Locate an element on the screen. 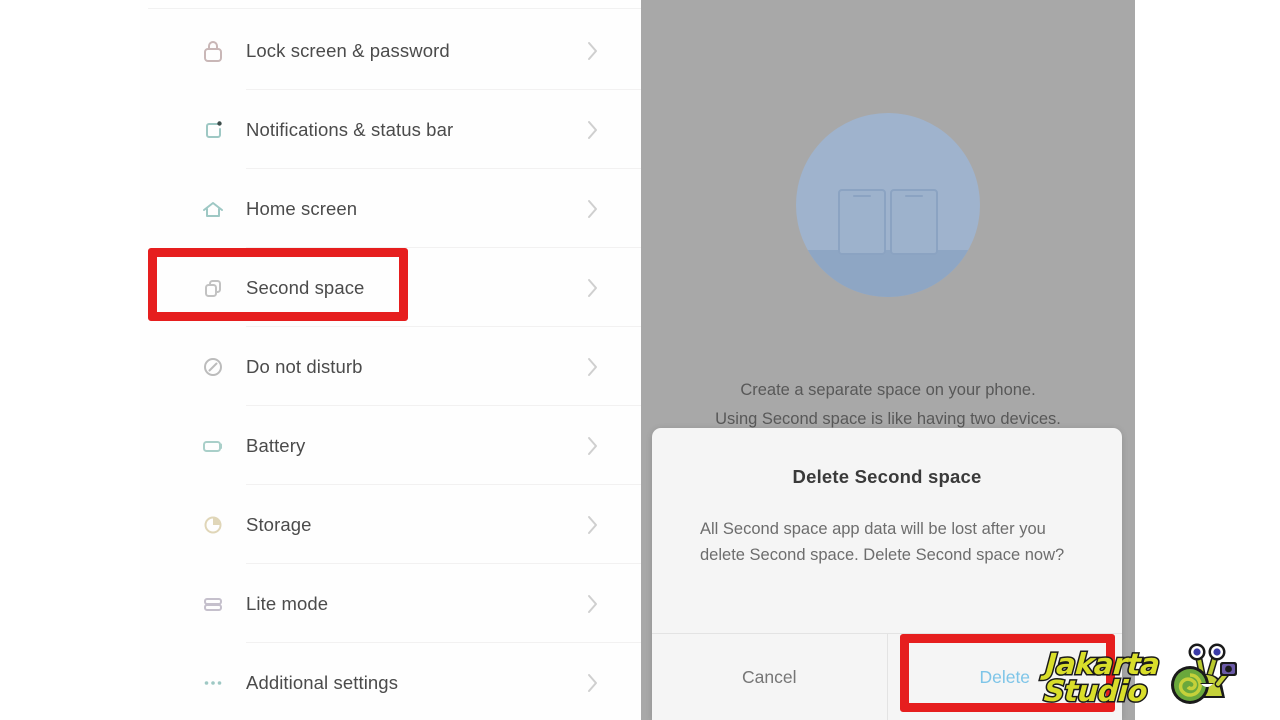  lock-icon is located at coordinates (213, 51).